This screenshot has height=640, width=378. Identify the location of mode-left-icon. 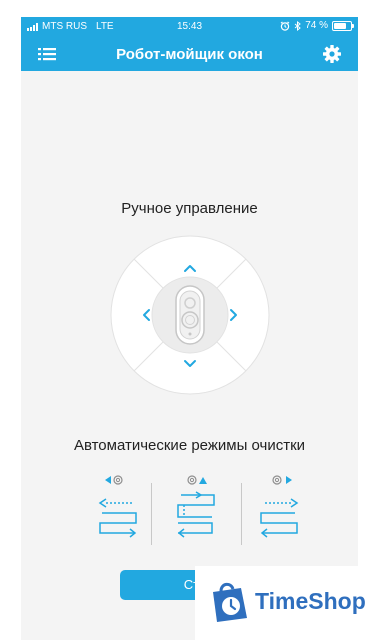
(116, 515).